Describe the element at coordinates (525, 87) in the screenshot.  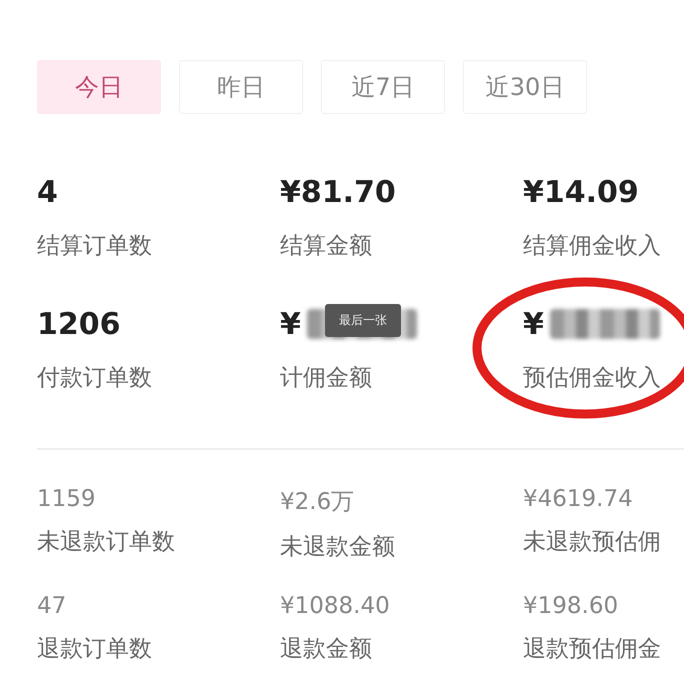
I see `period-tab: 近30日` at that location.